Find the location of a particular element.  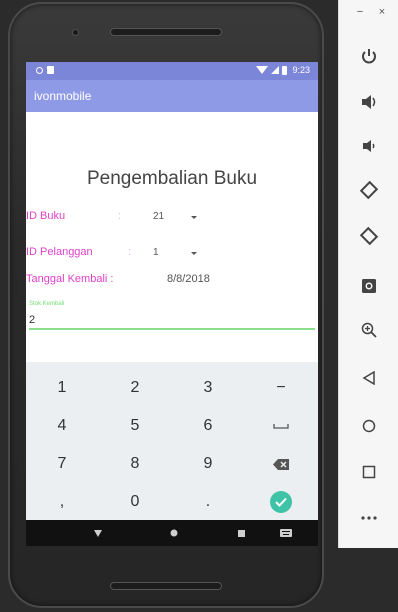

status-time: 9:23 is located at coordinates (301, 70).